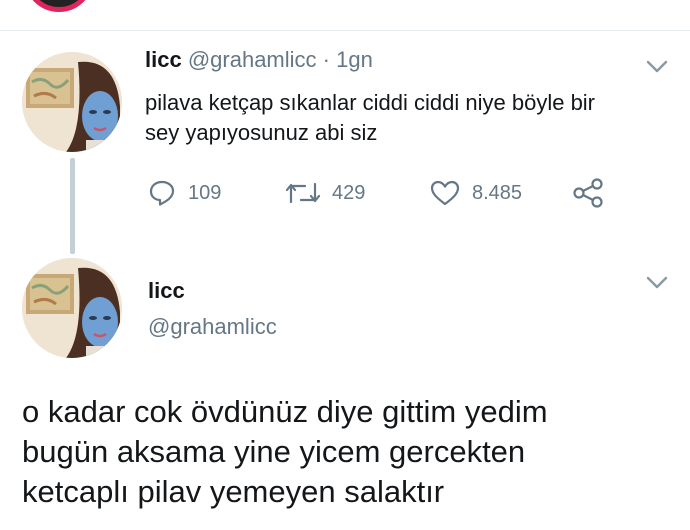 This screenshot has width=690, height=530. I want to click on retweet-button: 429, so click(325, 193).